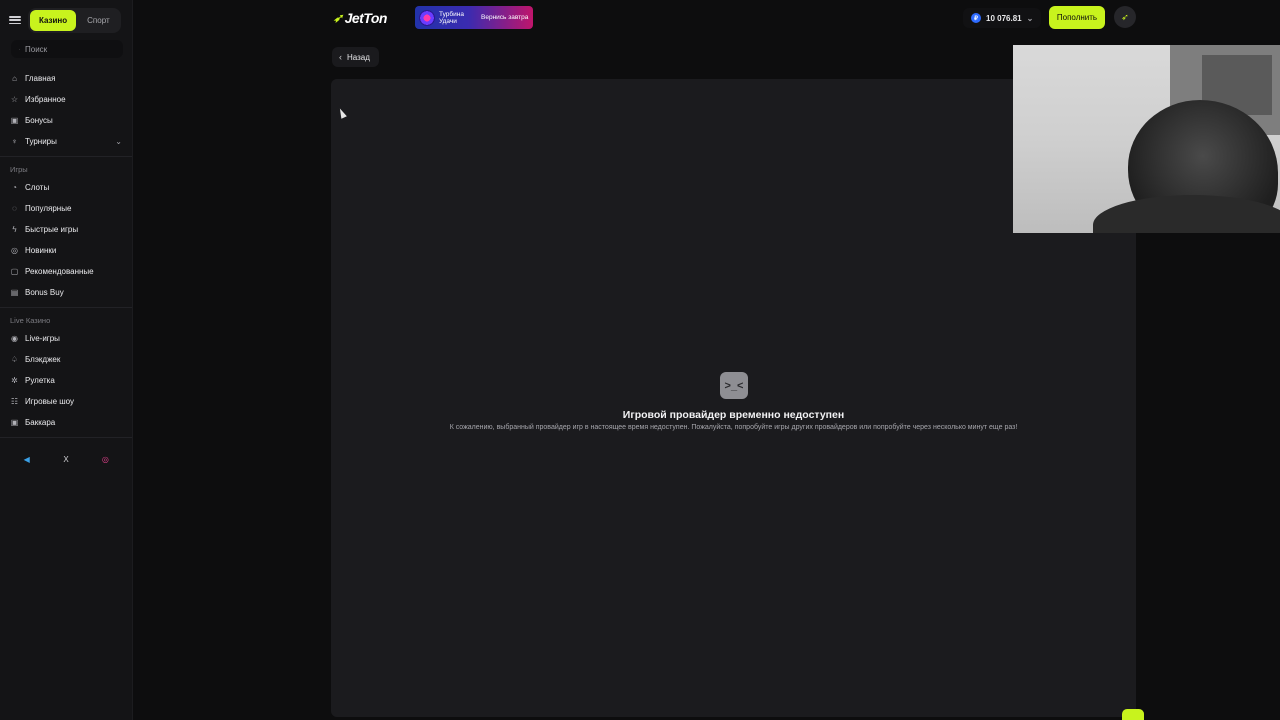  Describe the element at coordinates (66, 141) in the screenshot. I see `sidebar-item-tournaments: ♆ Турниры ⌄` at that location.